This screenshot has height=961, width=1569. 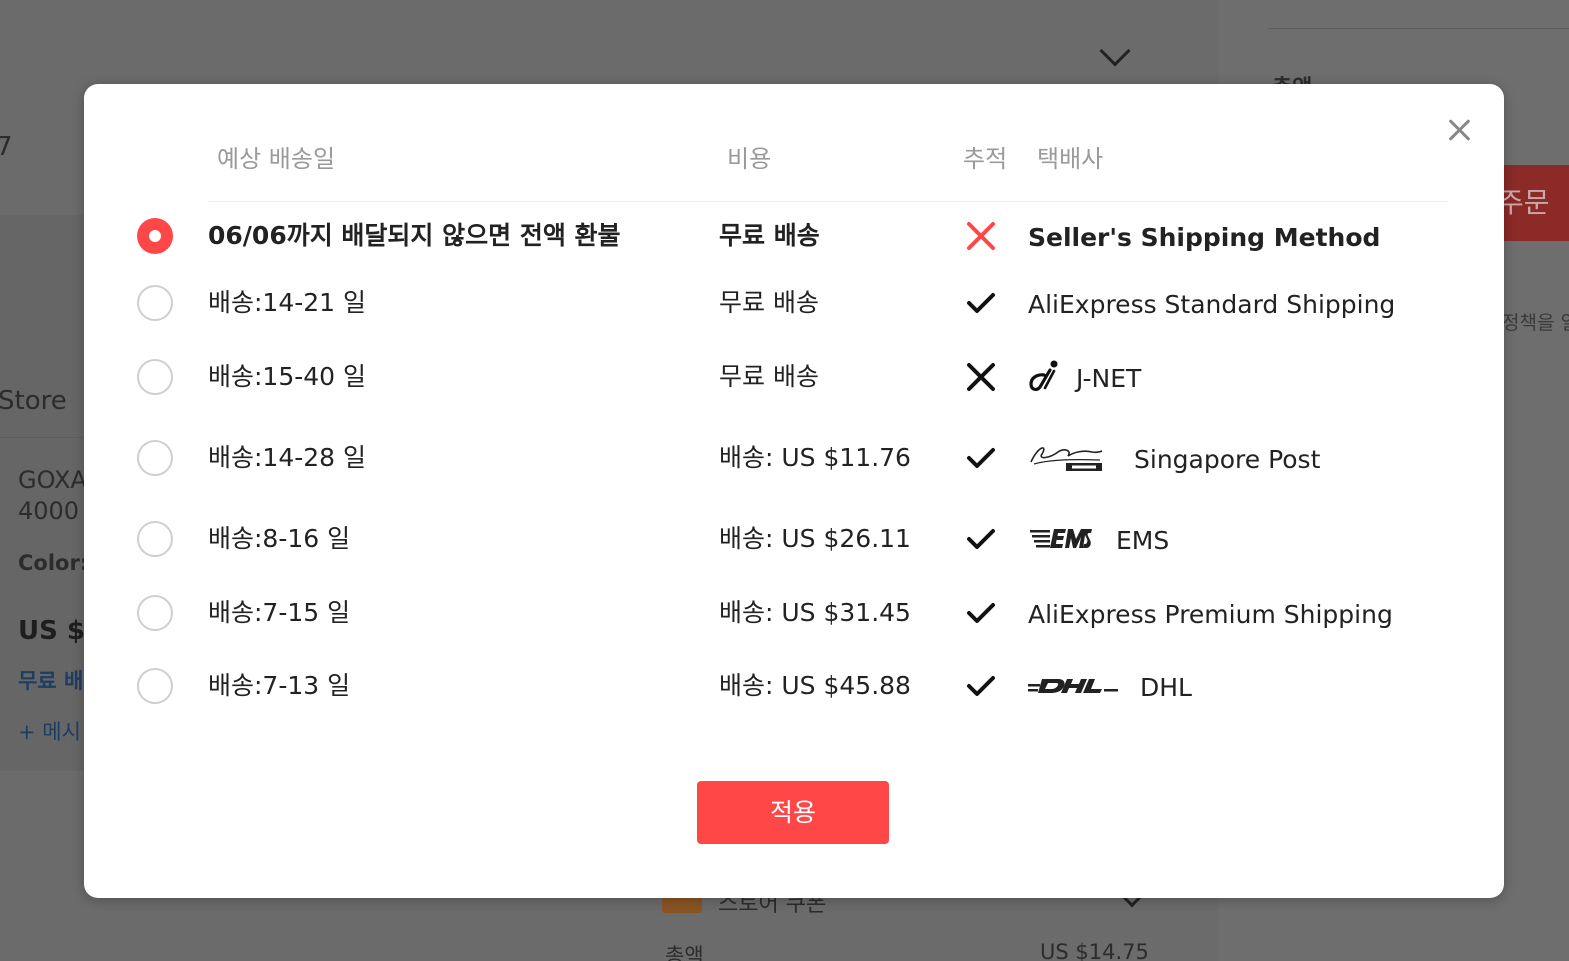 I want to click on carrier: Singapore Post, so click(x=1174, y=460).